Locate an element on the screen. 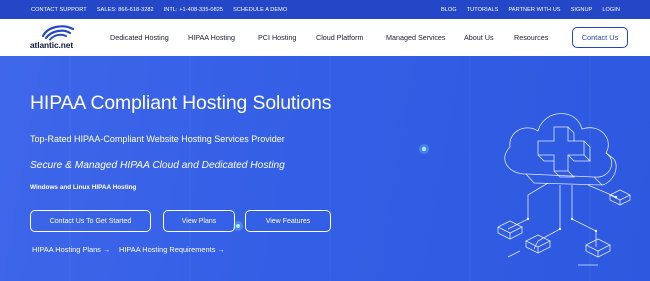 The width and height of the screenshot is (650, 281). contact-us-get-started-button: Contact Us To Get Started is located at coordinates (90, 221).